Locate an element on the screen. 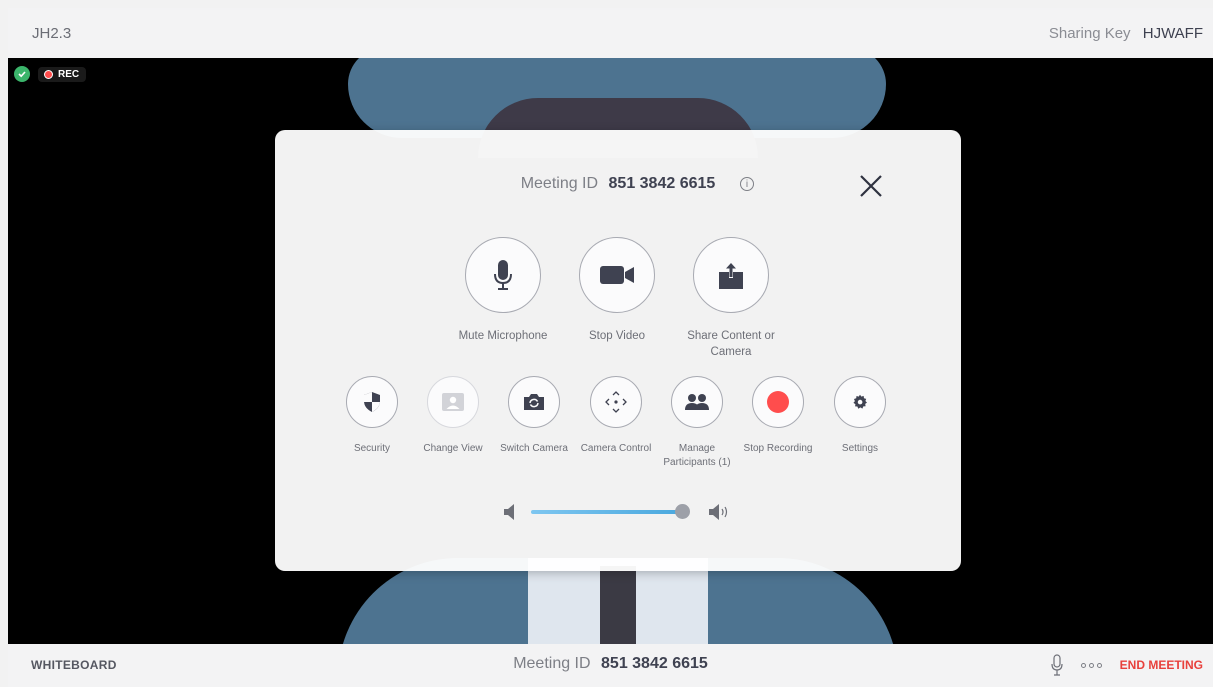 This screenshot has width=1213, height=687. settings-button is located at coordinates (860, 402).